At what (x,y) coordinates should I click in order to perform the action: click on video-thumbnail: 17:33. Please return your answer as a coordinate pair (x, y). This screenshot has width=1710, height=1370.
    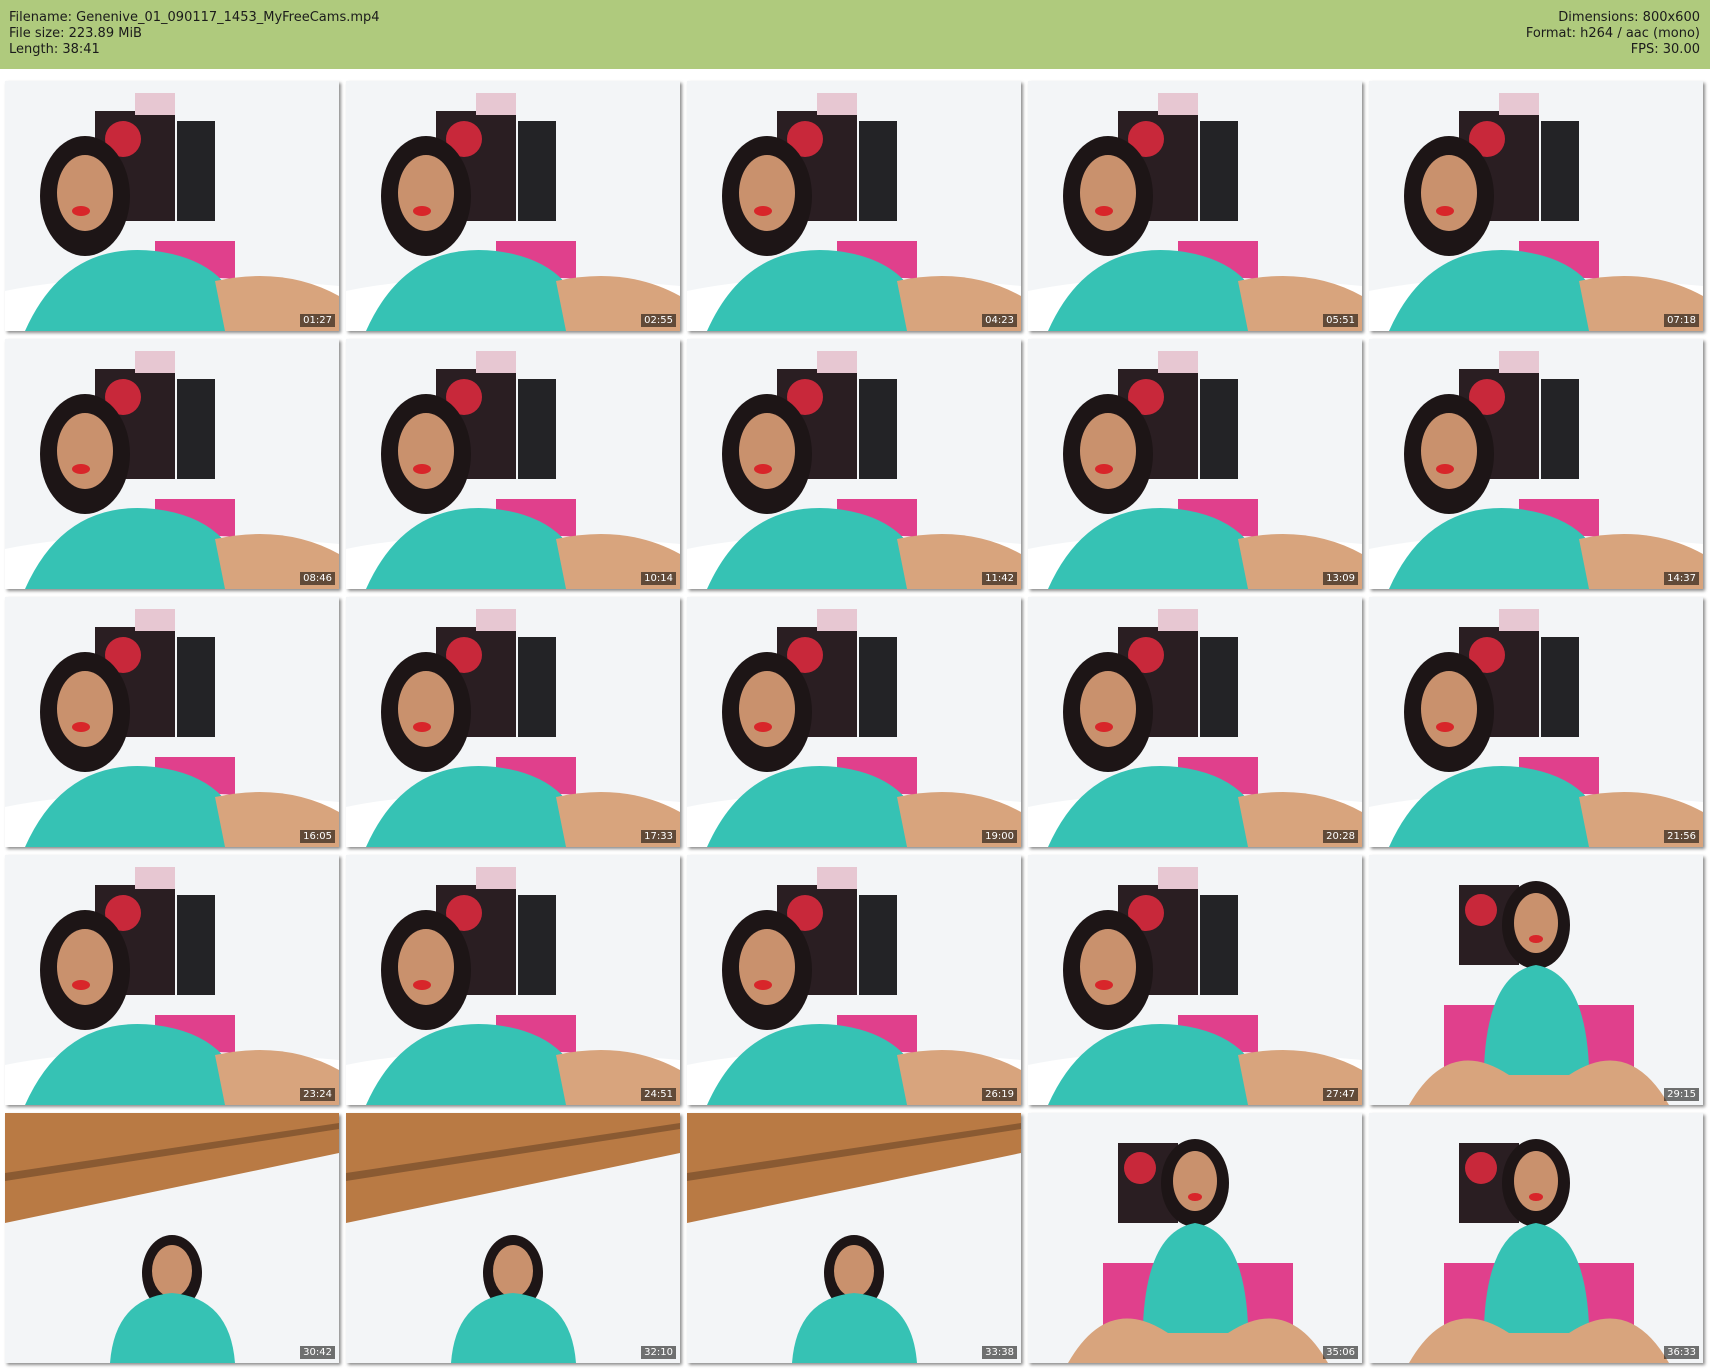
    Looking at the image, I should click on (513, 722).